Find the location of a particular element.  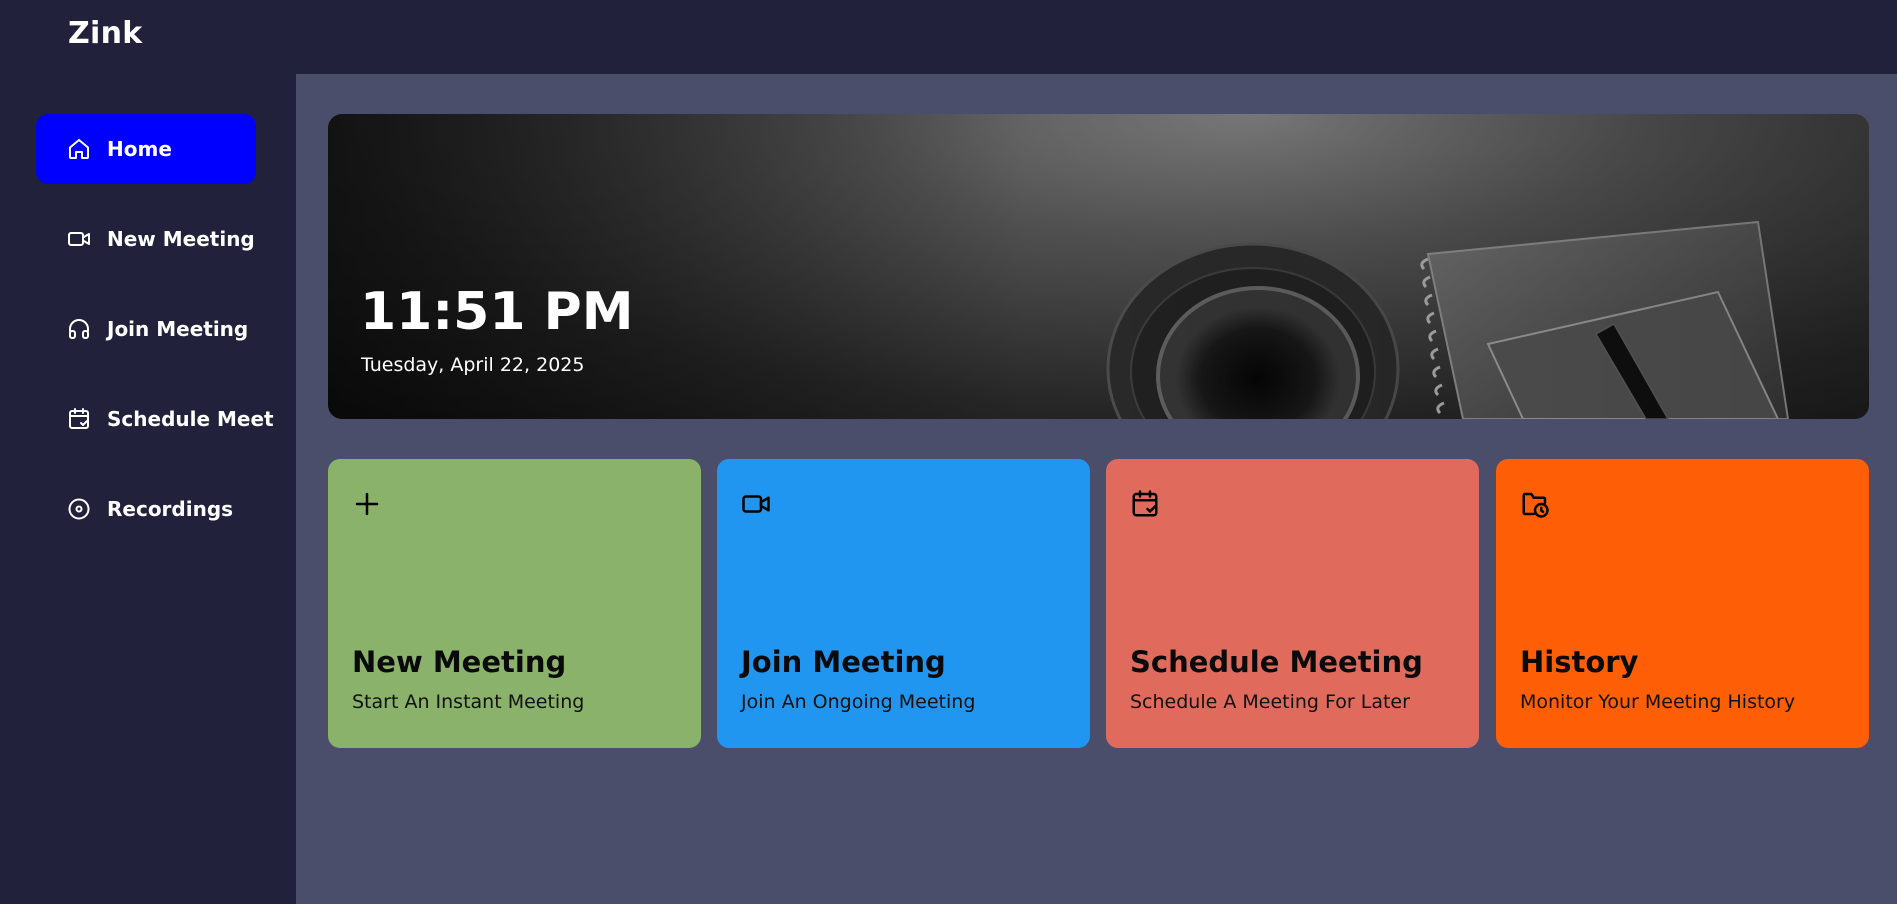

sidebar-item-label: Home is located at coordinates (139, 149).